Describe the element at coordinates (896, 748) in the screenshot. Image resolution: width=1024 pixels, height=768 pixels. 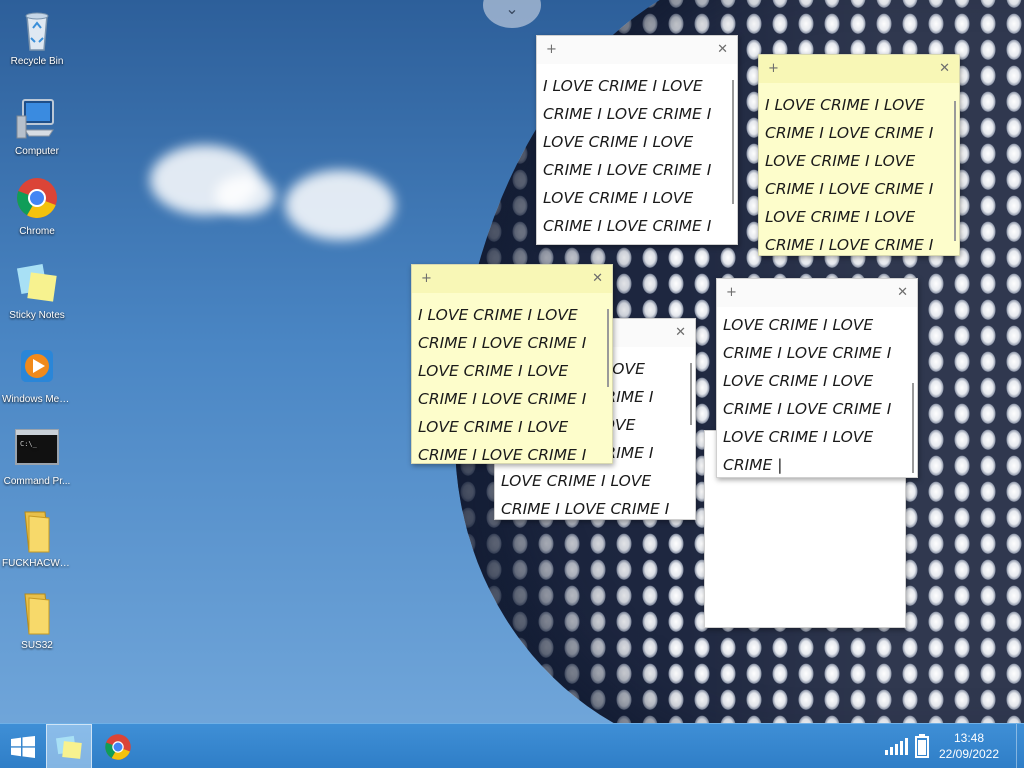
I see `signal-strength-icon` at that location.